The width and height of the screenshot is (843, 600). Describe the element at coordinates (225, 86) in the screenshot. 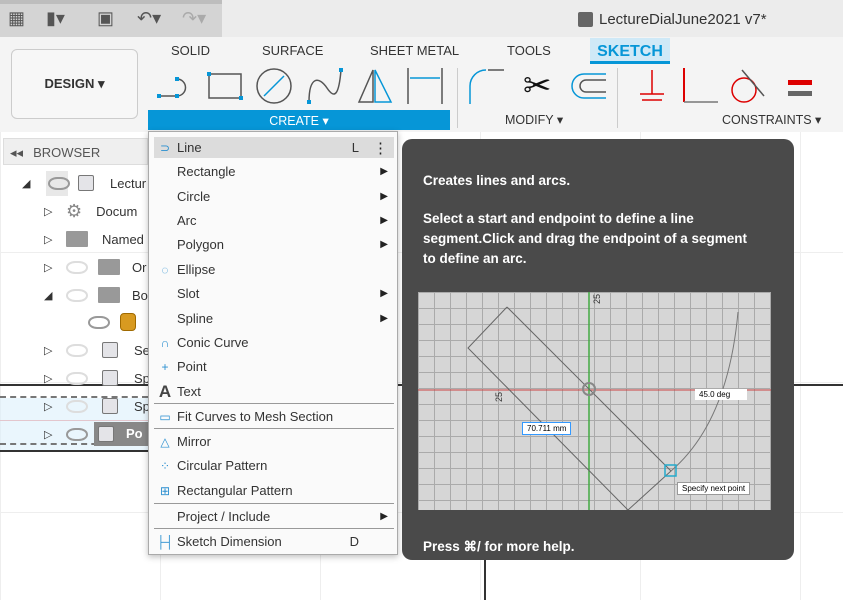

I see `rectangle-tool-icon` at that location.